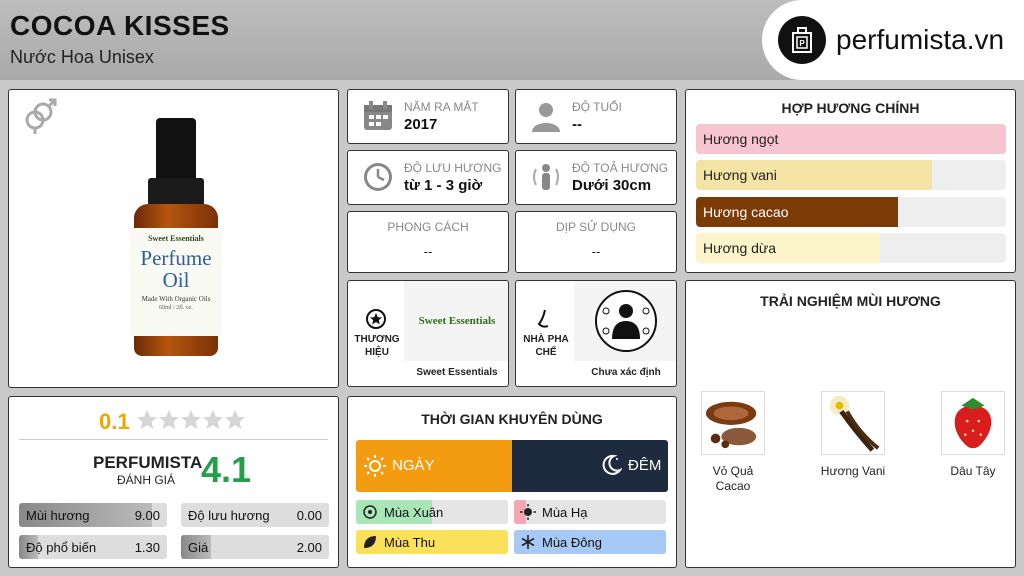  What do you see at coordinates (176, 258) in the screenshot?
I see `bottle-line1-text: Perfume` at bounding box center [176, 258].